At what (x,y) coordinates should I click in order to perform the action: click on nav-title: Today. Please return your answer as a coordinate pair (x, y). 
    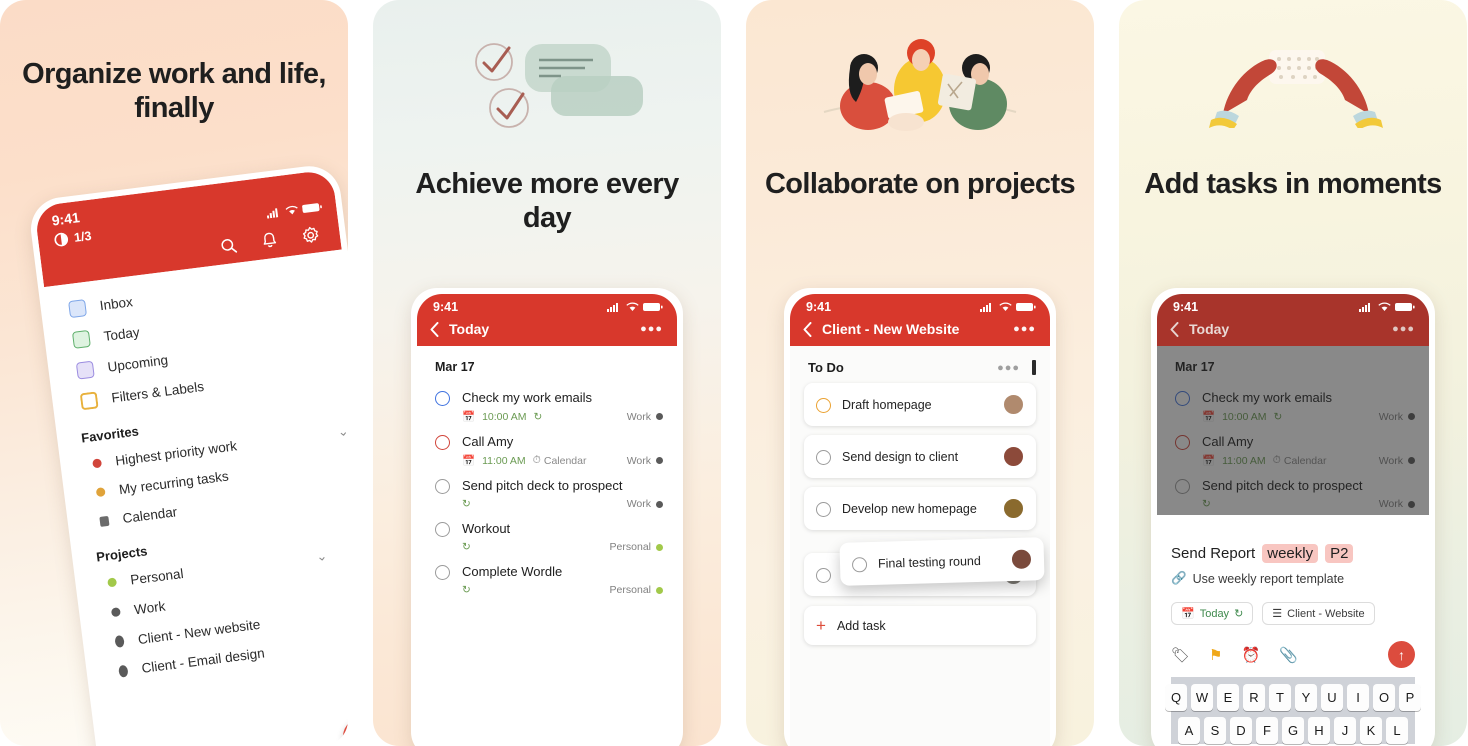
    Looking at the image, I should click on (469, 329).